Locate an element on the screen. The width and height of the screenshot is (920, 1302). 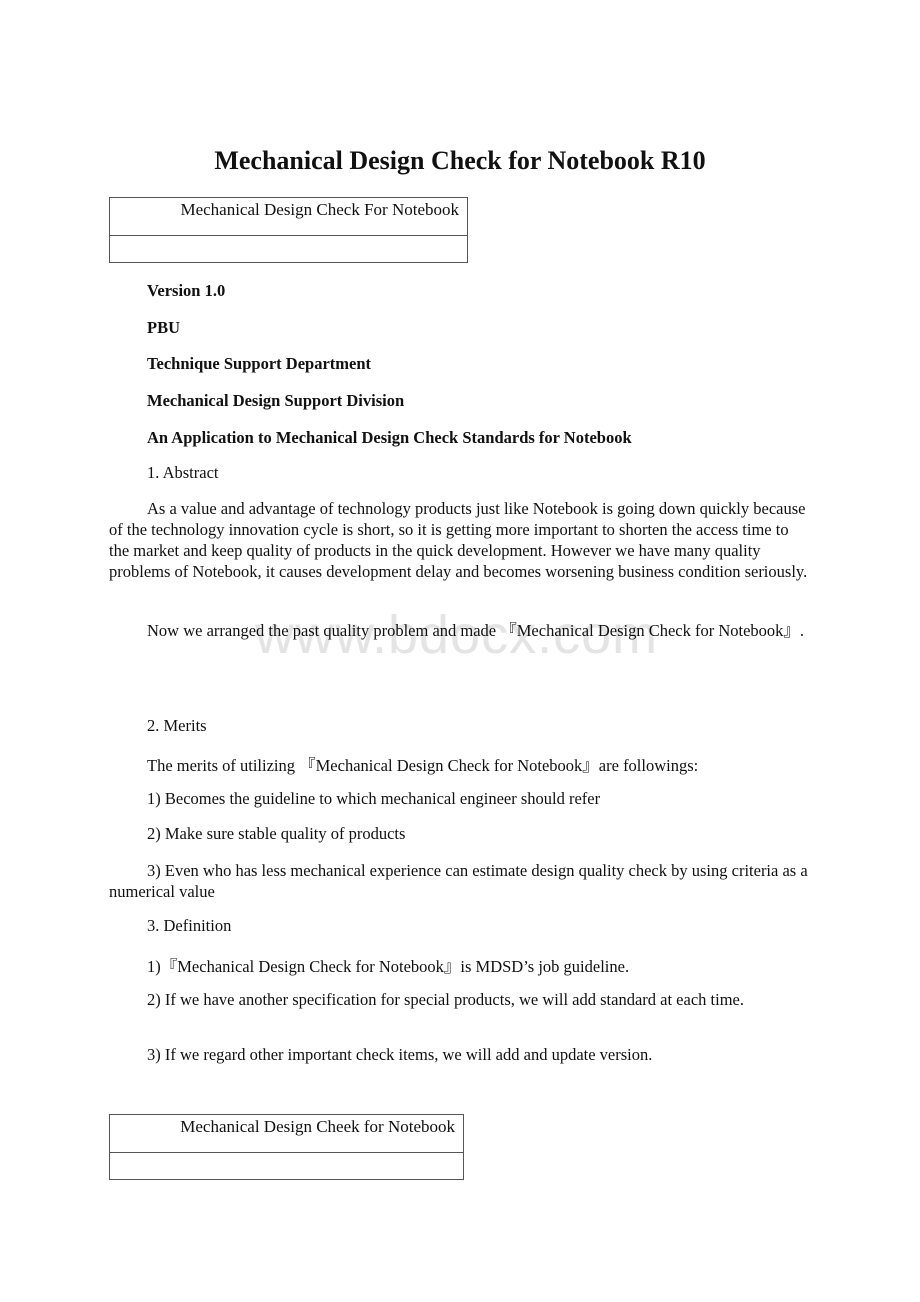
header-table-top: Mechanical Design Check For Notebook is located at coordinates (288, 230).